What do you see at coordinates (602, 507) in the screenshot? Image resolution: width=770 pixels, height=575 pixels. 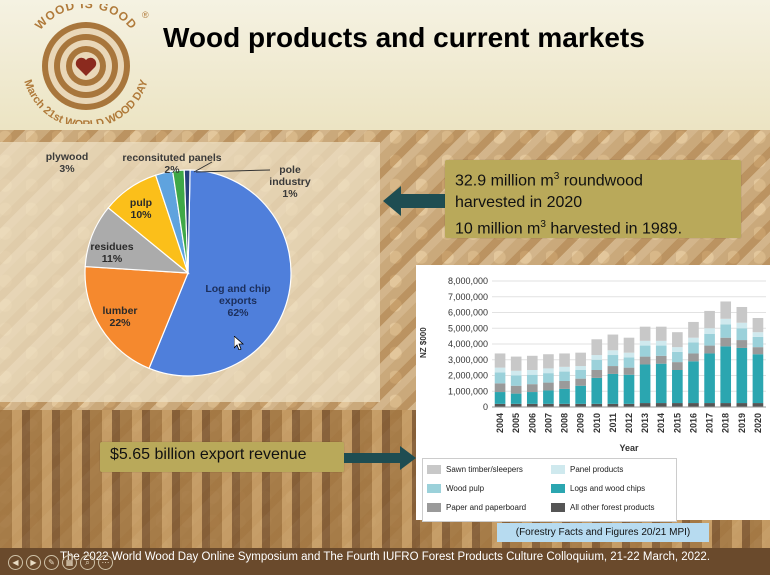 I see `legend-item: All other forest products` at bounding box center [602, 507].